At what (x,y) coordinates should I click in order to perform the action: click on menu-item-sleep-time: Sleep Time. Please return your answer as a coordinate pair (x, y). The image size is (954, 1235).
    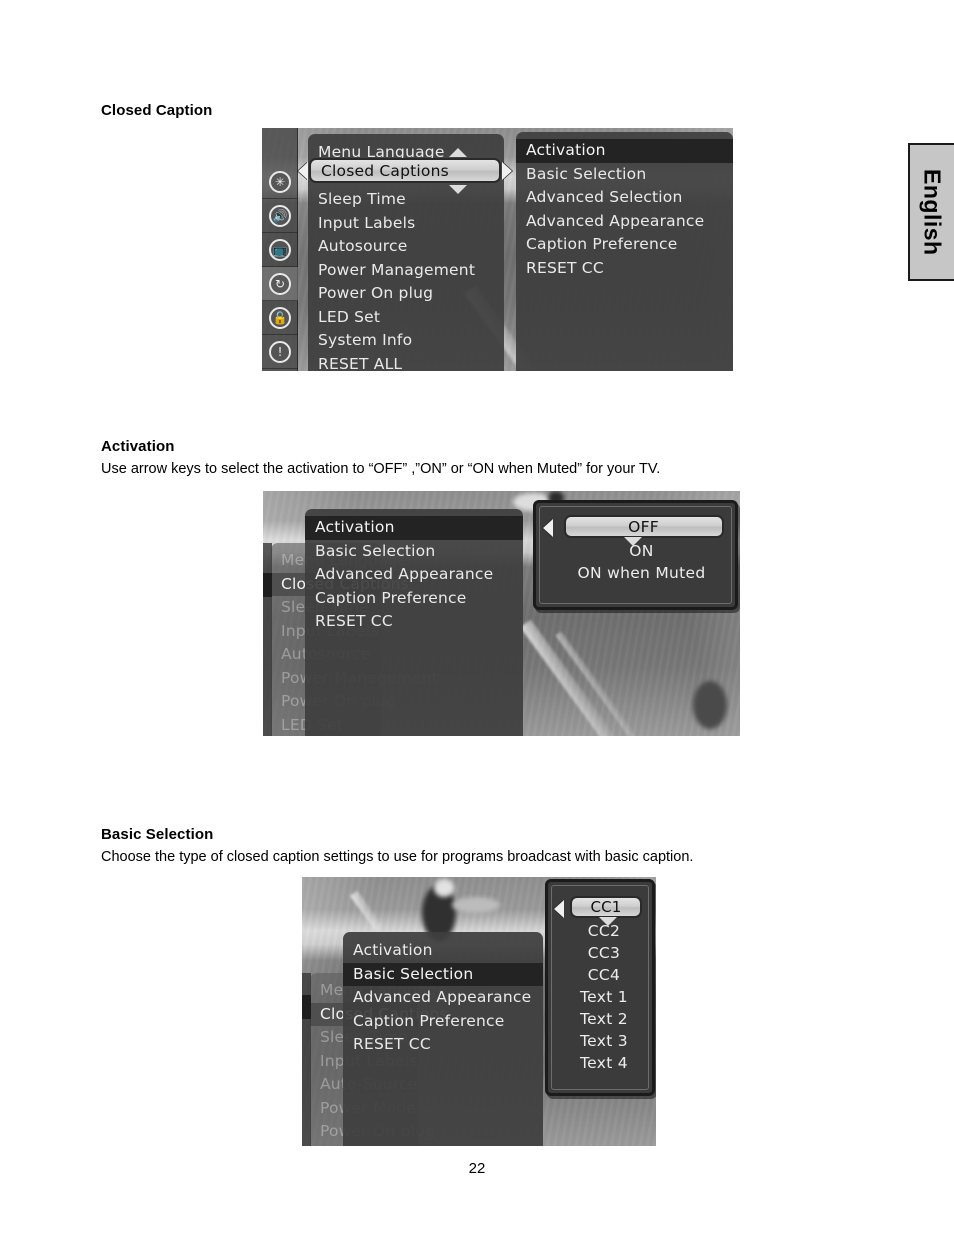
    Looking at the image, I should click on (406, 200).